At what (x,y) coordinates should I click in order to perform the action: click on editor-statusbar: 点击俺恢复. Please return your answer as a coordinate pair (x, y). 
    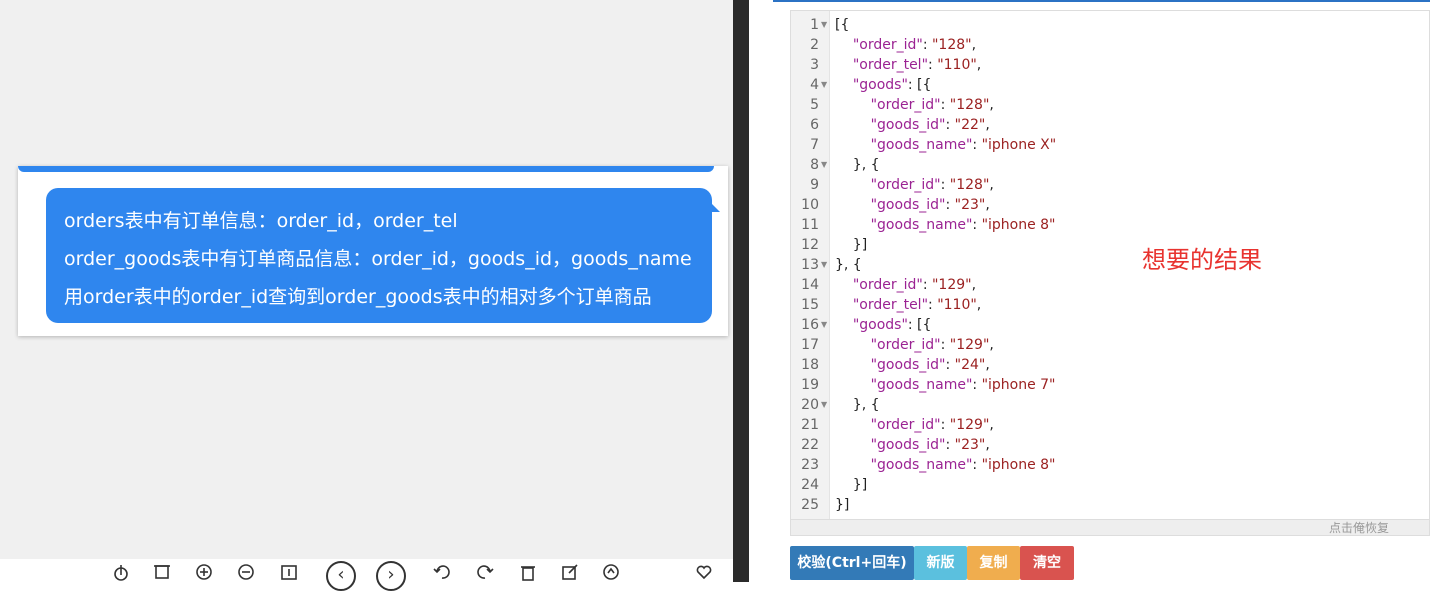
    Looking at the image, I should click on (1110, 527).